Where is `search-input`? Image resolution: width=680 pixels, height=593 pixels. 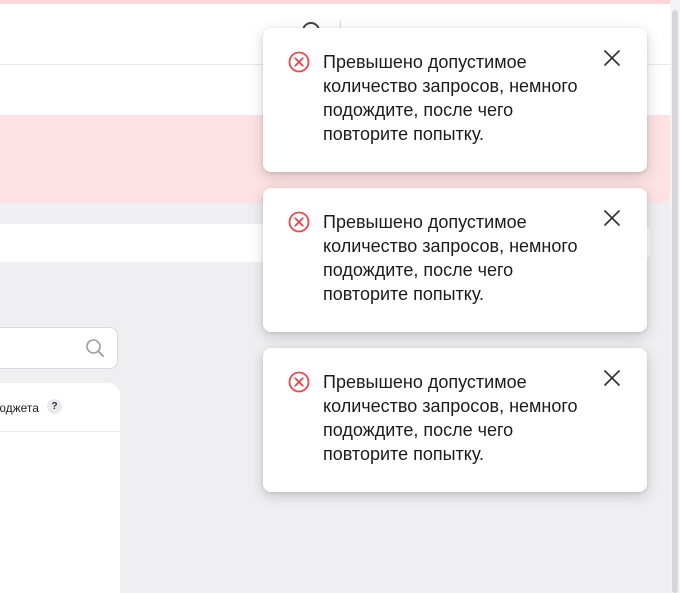 search-input is located at coordinates (59, 348).